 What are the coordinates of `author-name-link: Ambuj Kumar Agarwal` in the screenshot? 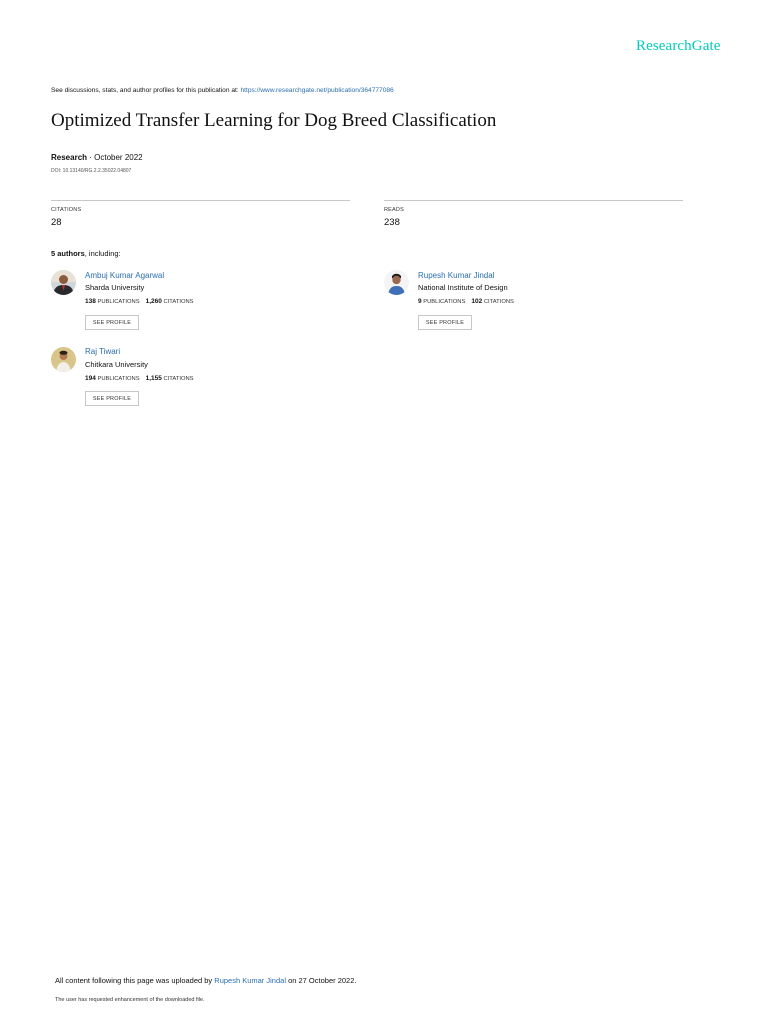 It's located at (124, 275).